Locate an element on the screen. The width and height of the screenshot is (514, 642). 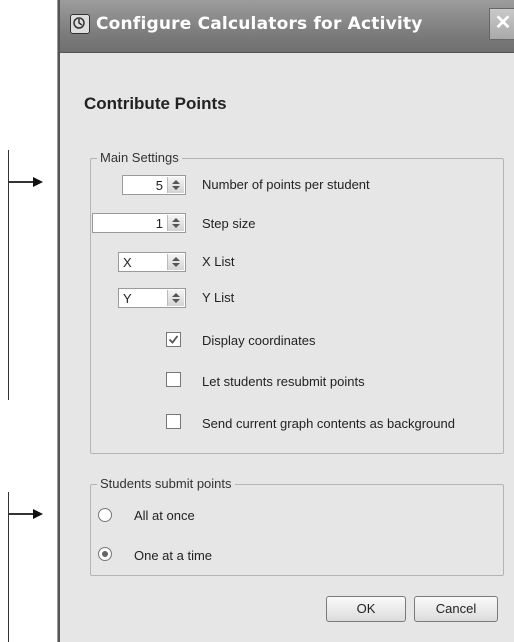
radio-selected-dot is located at coordinates (105, 554).